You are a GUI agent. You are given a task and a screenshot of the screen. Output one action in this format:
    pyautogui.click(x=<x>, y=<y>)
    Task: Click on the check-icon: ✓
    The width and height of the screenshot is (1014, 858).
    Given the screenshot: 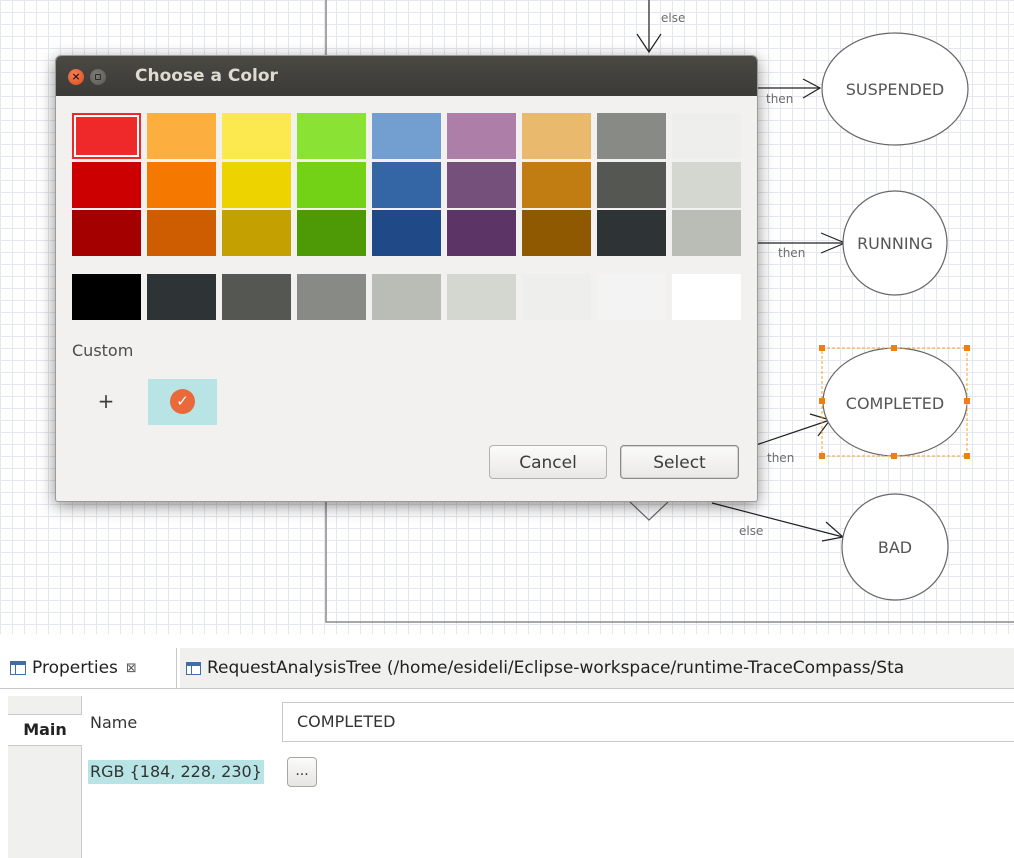 What is the action you would take?
    pyautogui.click(x=182, y=401)
    